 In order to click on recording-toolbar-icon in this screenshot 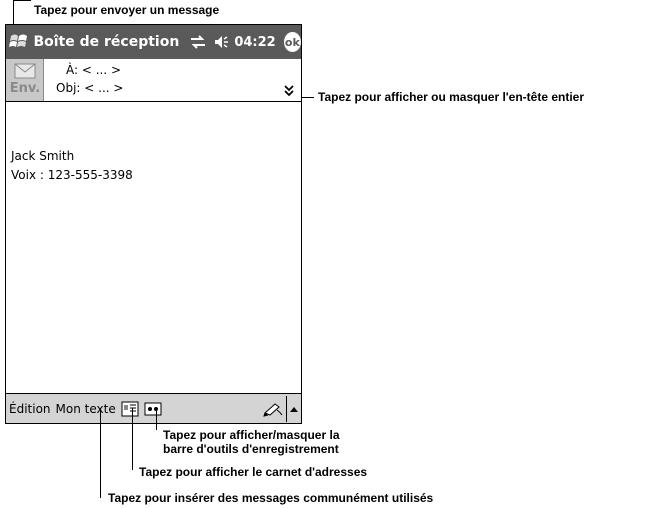, I will do `click(153, 409)`.